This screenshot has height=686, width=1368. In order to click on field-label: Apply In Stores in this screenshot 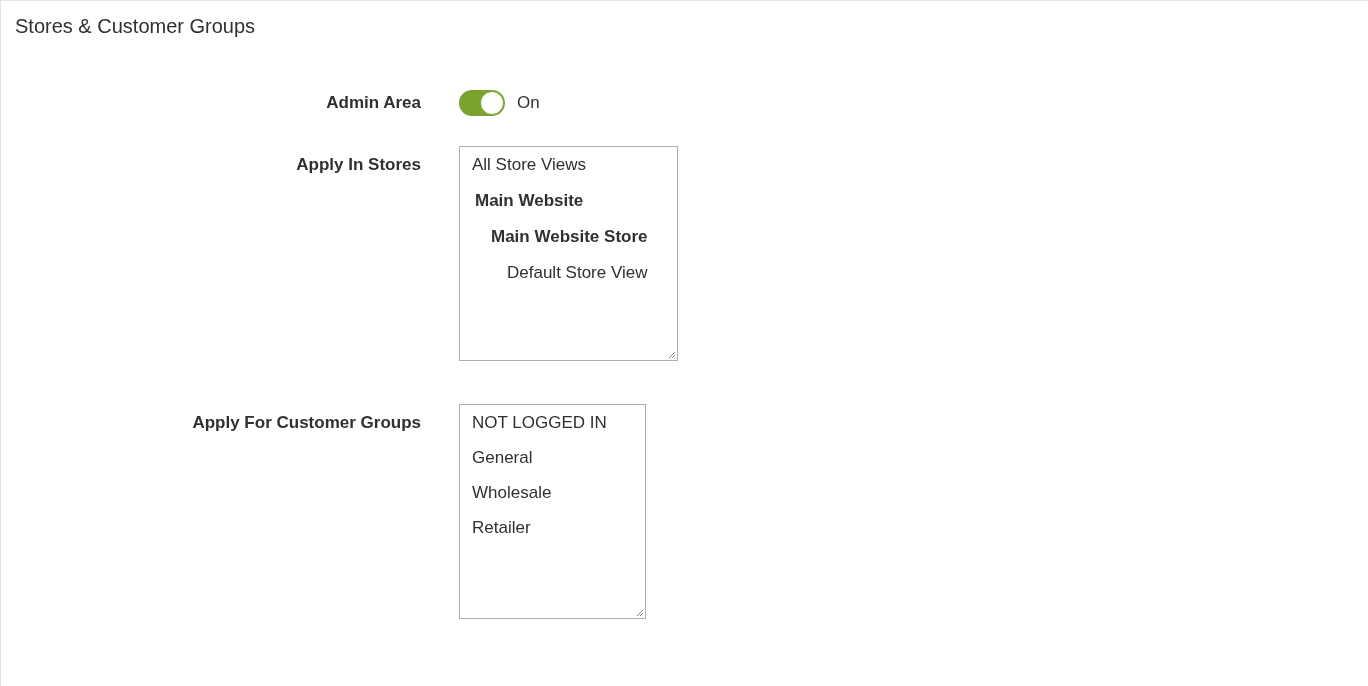, I will do `click(358, 165)`.